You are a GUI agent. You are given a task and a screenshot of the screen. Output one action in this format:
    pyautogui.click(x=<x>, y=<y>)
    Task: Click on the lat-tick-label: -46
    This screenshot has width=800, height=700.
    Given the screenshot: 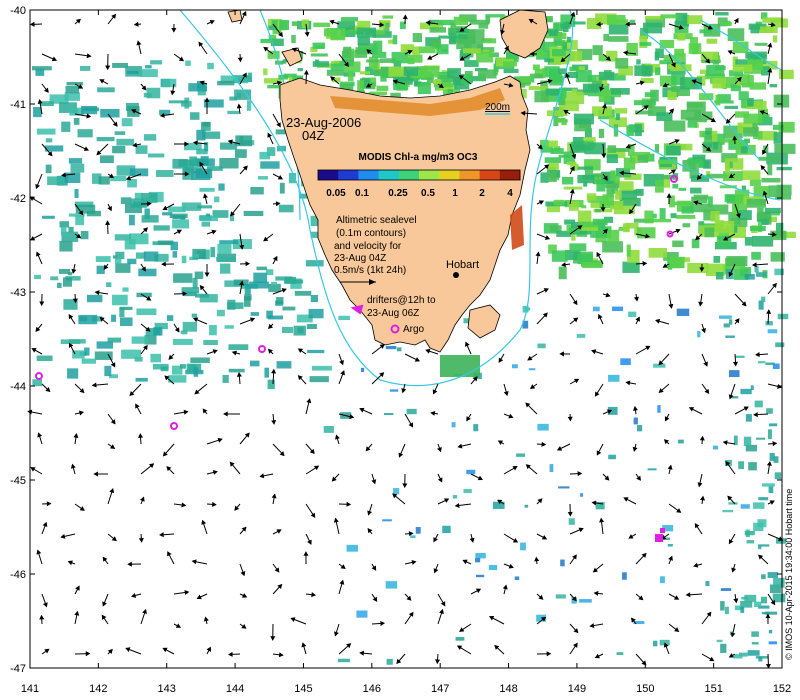 What is the action you would take?
    pyautogui.click(x=18, y=575)
    